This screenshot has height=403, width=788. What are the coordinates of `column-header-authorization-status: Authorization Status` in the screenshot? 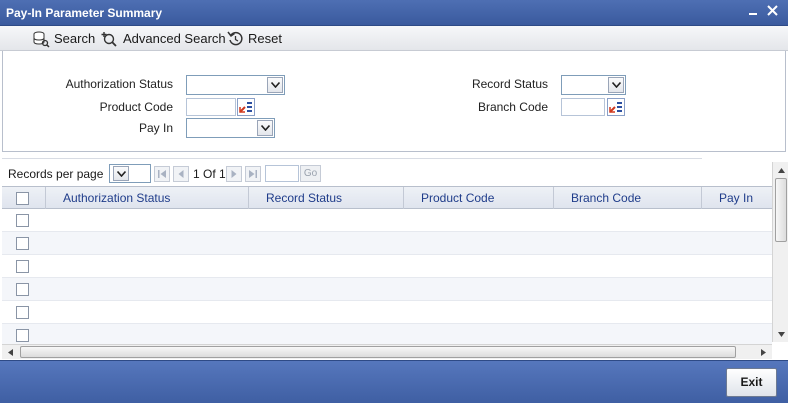 It's located at (146, 198).